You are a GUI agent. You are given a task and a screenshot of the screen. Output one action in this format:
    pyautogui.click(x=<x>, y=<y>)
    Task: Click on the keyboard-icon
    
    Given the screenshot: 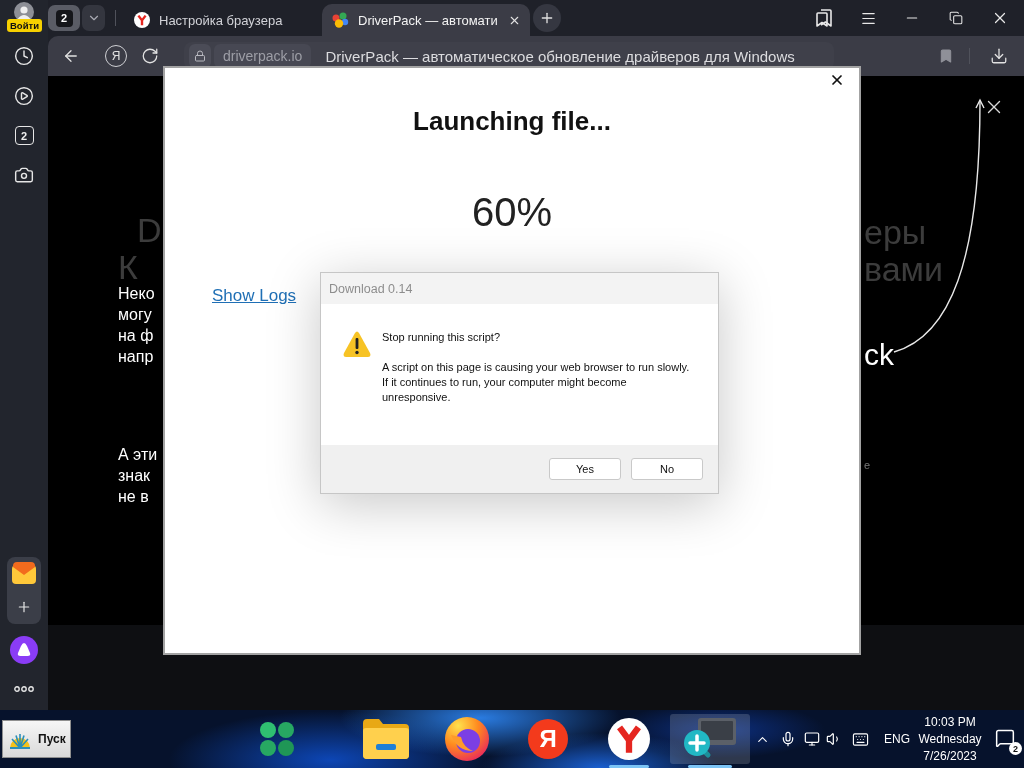 What is the action you would take?
    pyautogui.click(x=861, y=739)
    